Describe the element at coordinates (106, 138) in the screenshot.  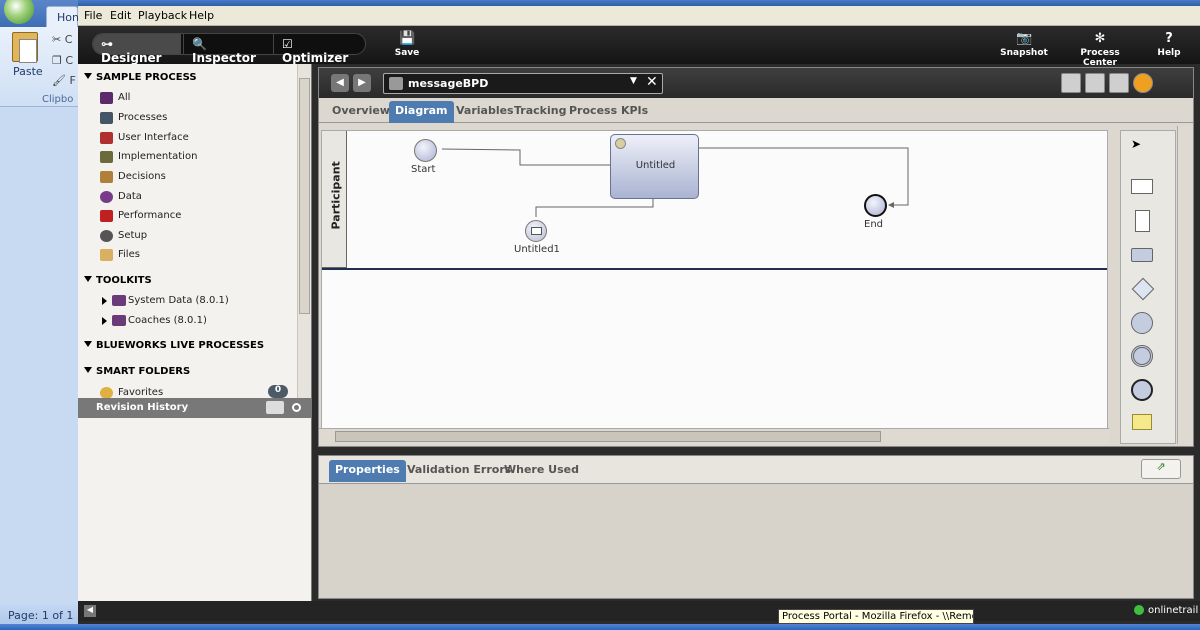
I see `user-interface-icon` at that location.